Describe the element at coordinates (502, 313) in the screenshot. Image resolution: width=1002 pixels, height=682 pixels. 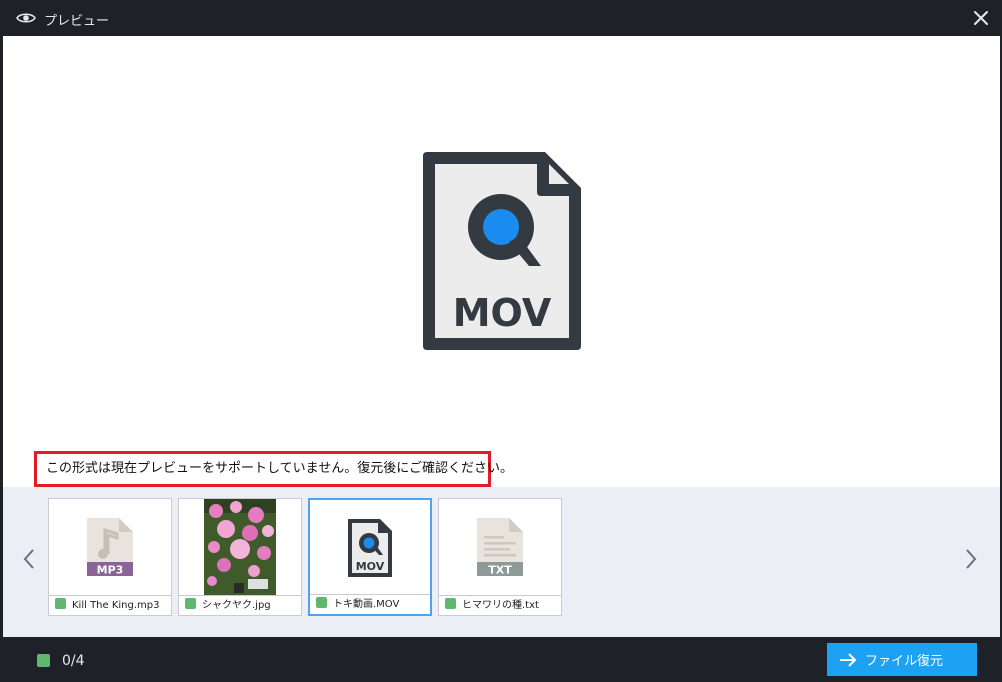
I see `file-type-label: MOV` at that location.